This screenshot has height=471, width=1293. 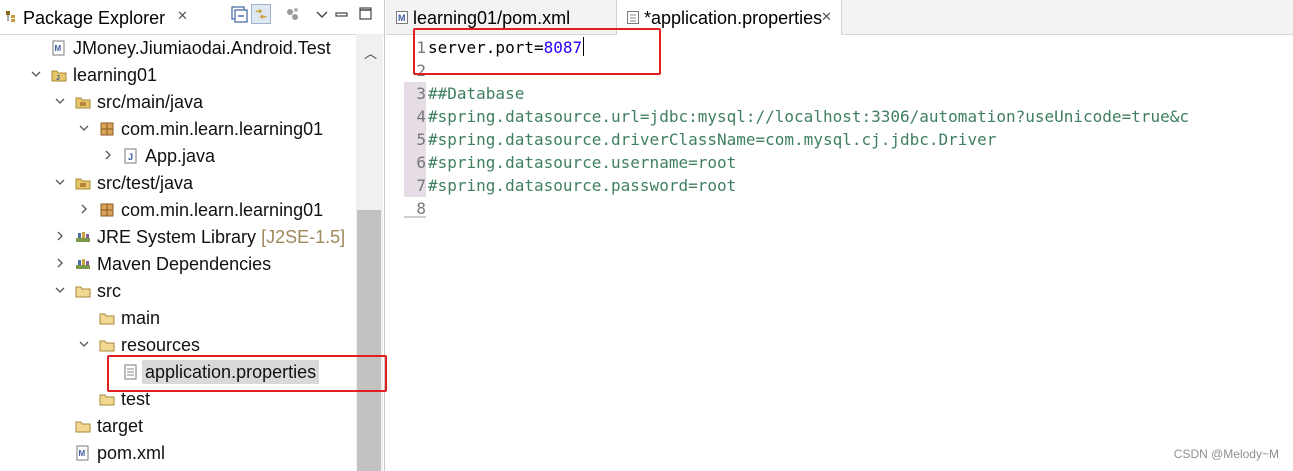 What do you see at coordinates (109, 291) in the screenshot?
I see `tree-item-label: src` at bounding box center [109, 291].